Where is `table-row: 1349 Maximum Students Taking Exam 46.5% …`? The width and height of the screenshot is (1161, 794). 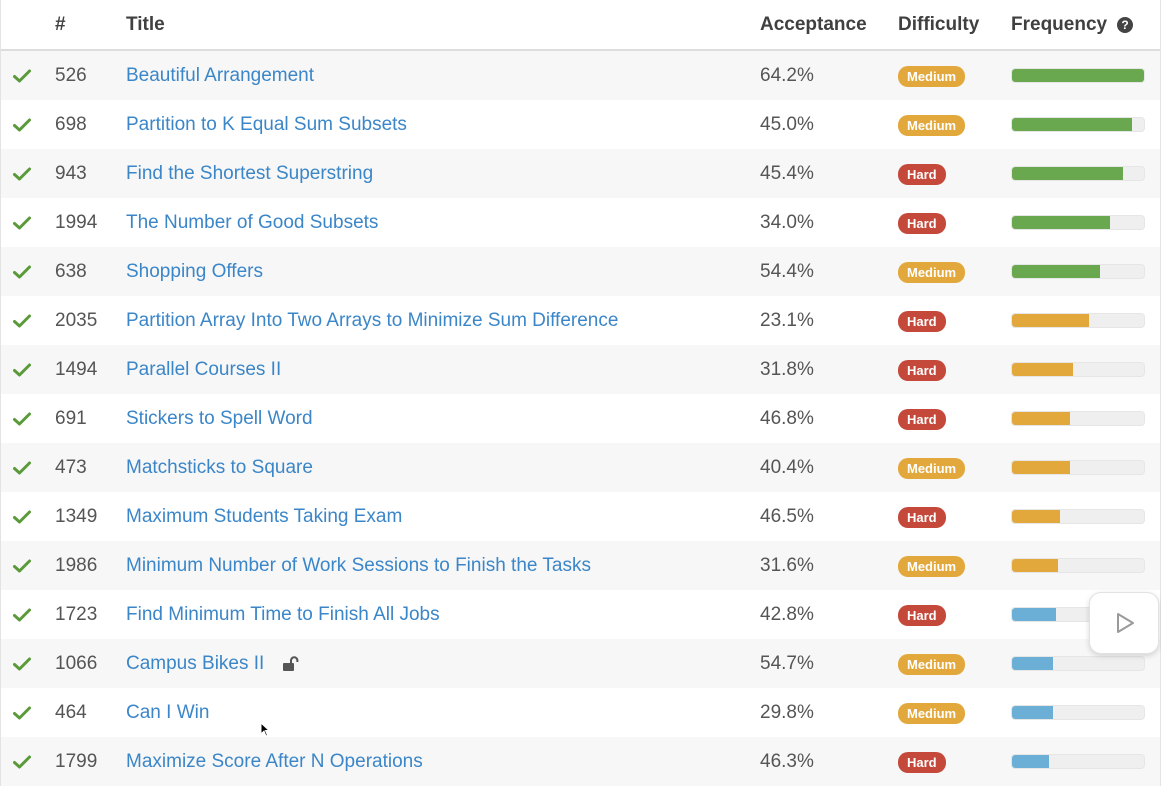
table-row: 1349 Maximum Students Taking Exam 46.5% … is located at coordinates (580, 516).